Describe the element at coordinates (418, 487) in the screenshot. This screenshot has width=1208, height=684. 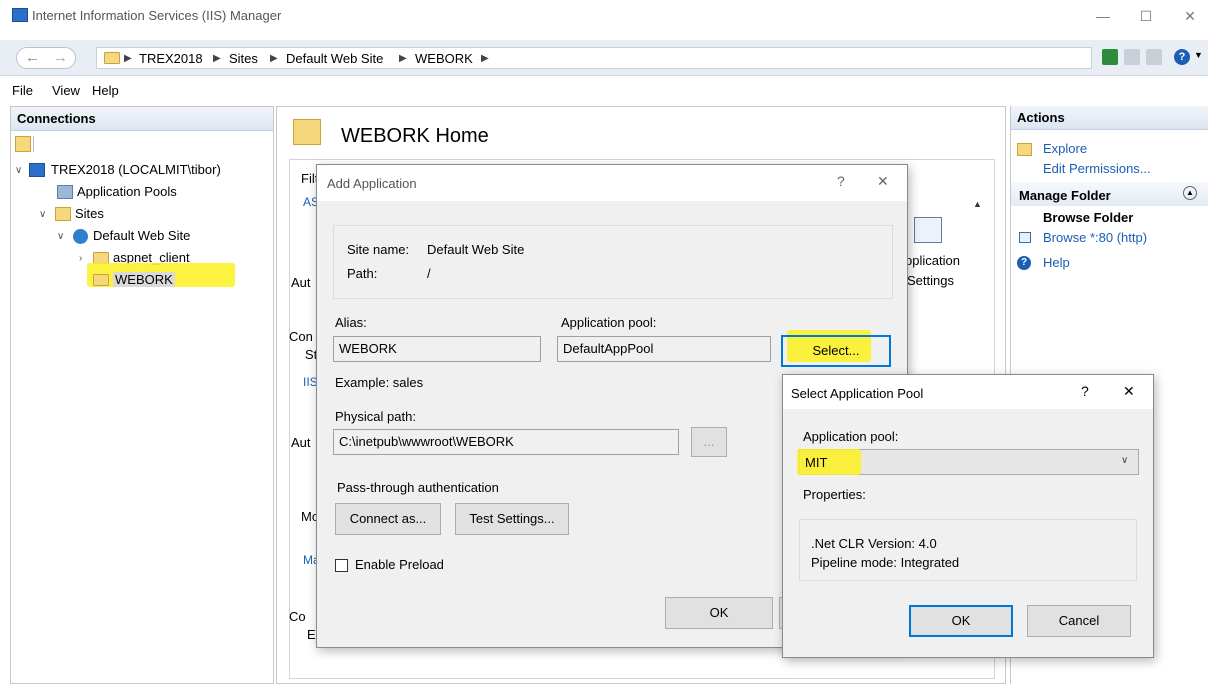
I see `passthrough-label: Pass-through authentication` at that location.